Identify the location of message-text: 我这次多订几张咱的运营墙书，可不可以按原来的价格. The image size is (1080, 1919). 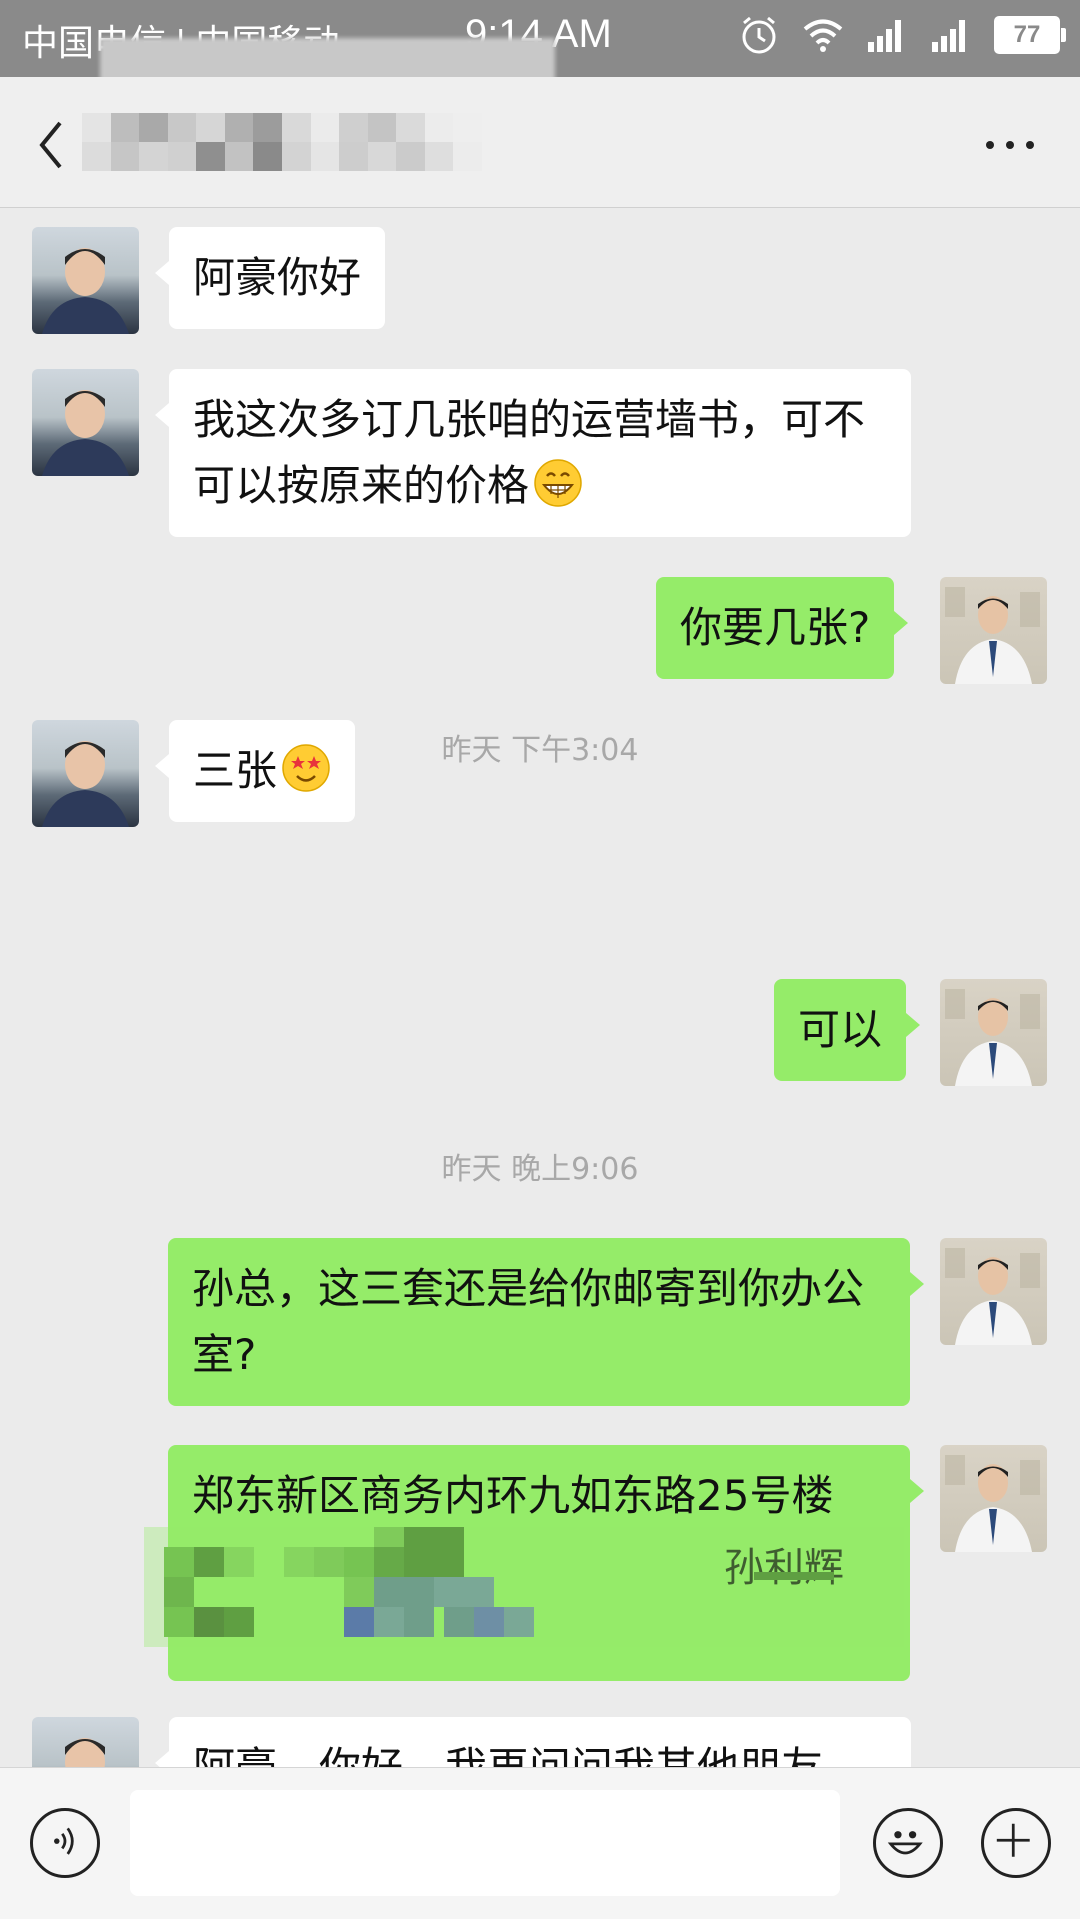
(529, 452).